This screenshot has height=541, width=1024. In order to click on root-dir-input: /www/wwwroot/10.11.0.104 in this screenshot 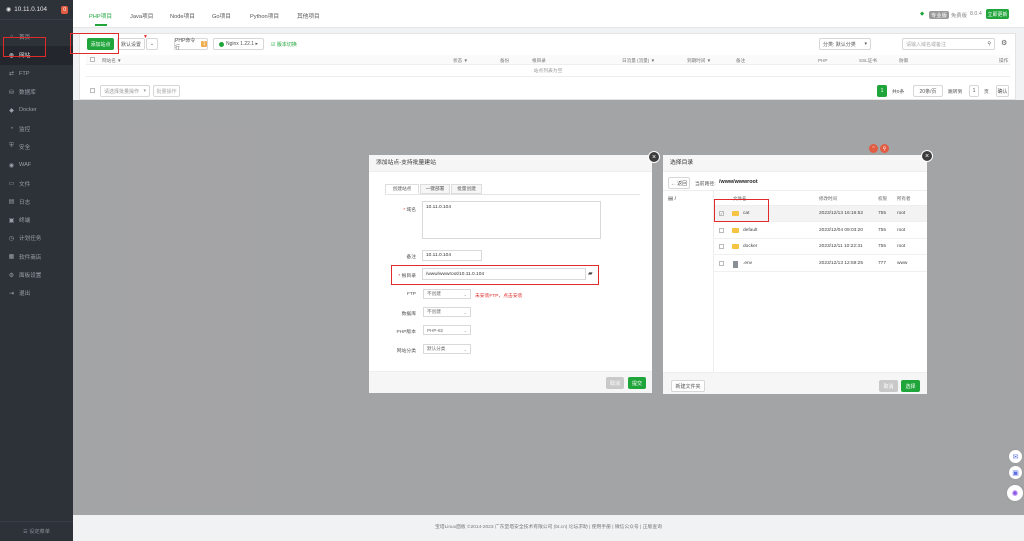, I will do `click(504, 274)`.